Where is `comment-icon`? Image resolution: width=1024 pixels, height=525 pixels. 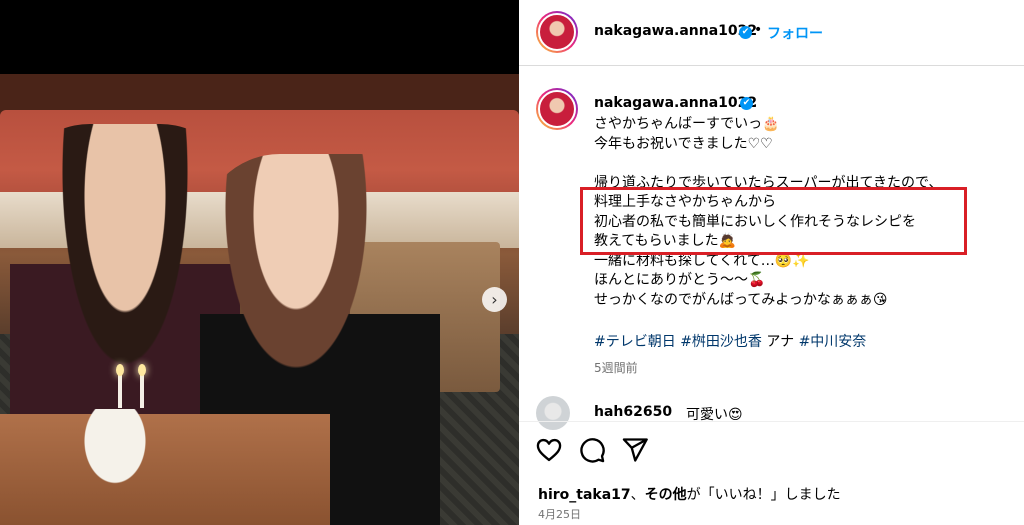 comment-icon is located at coordinates (592, 450).